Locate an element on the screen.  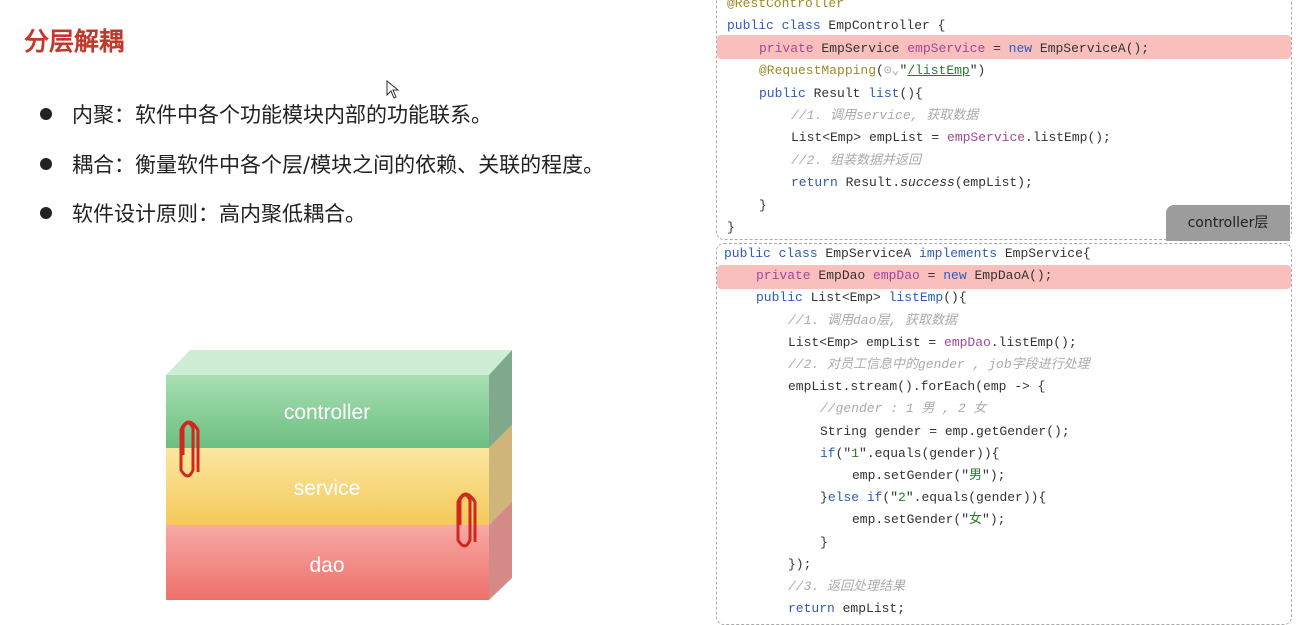
code-token: String gender = emp.getGender(); is located at coordinates (945, 431).